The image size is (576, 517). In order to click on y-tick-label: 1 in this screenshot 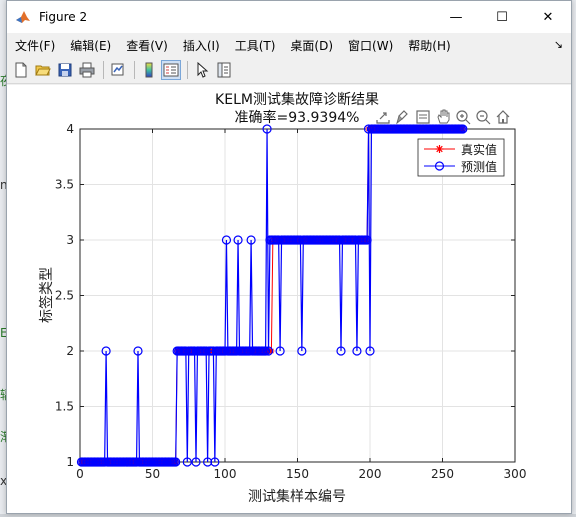, I will do `click(70, 462)`.